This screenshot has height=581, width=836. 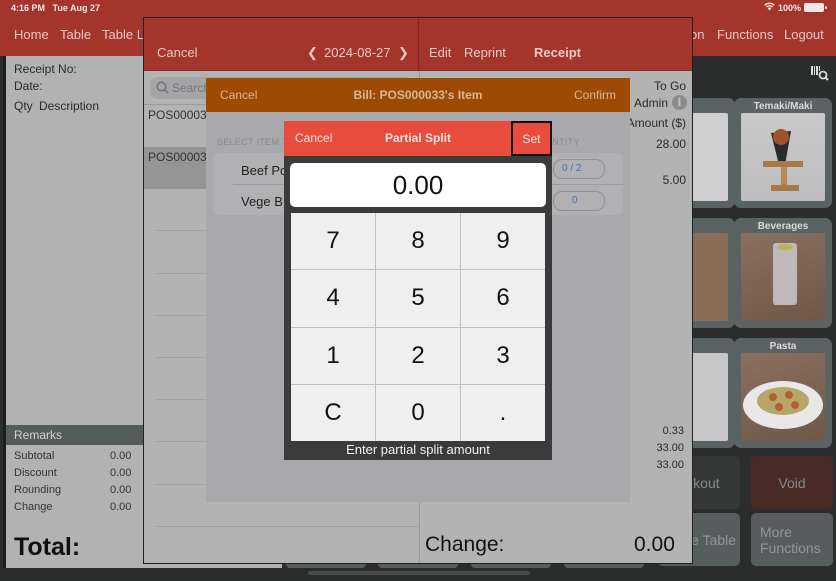 What do you see at coordinates (579, 201) in the screenshot?
I see `item-qty-stepper: 0` at bounding box center [579, 201].